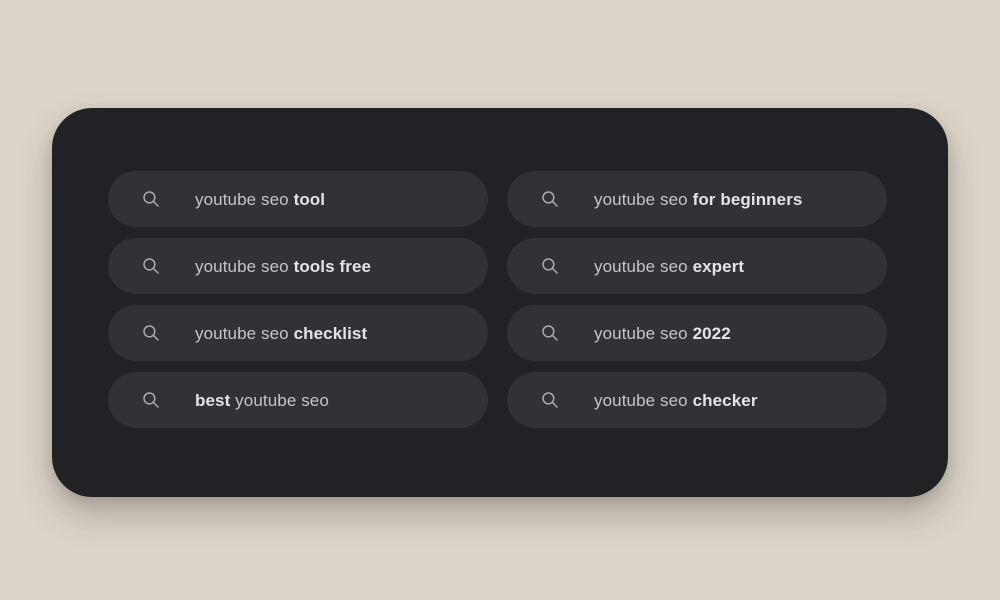 The height and width of the screenshot is (600, 1000). I want to click on suggestion-pill: youtube seo checklist, so click(298, 333).